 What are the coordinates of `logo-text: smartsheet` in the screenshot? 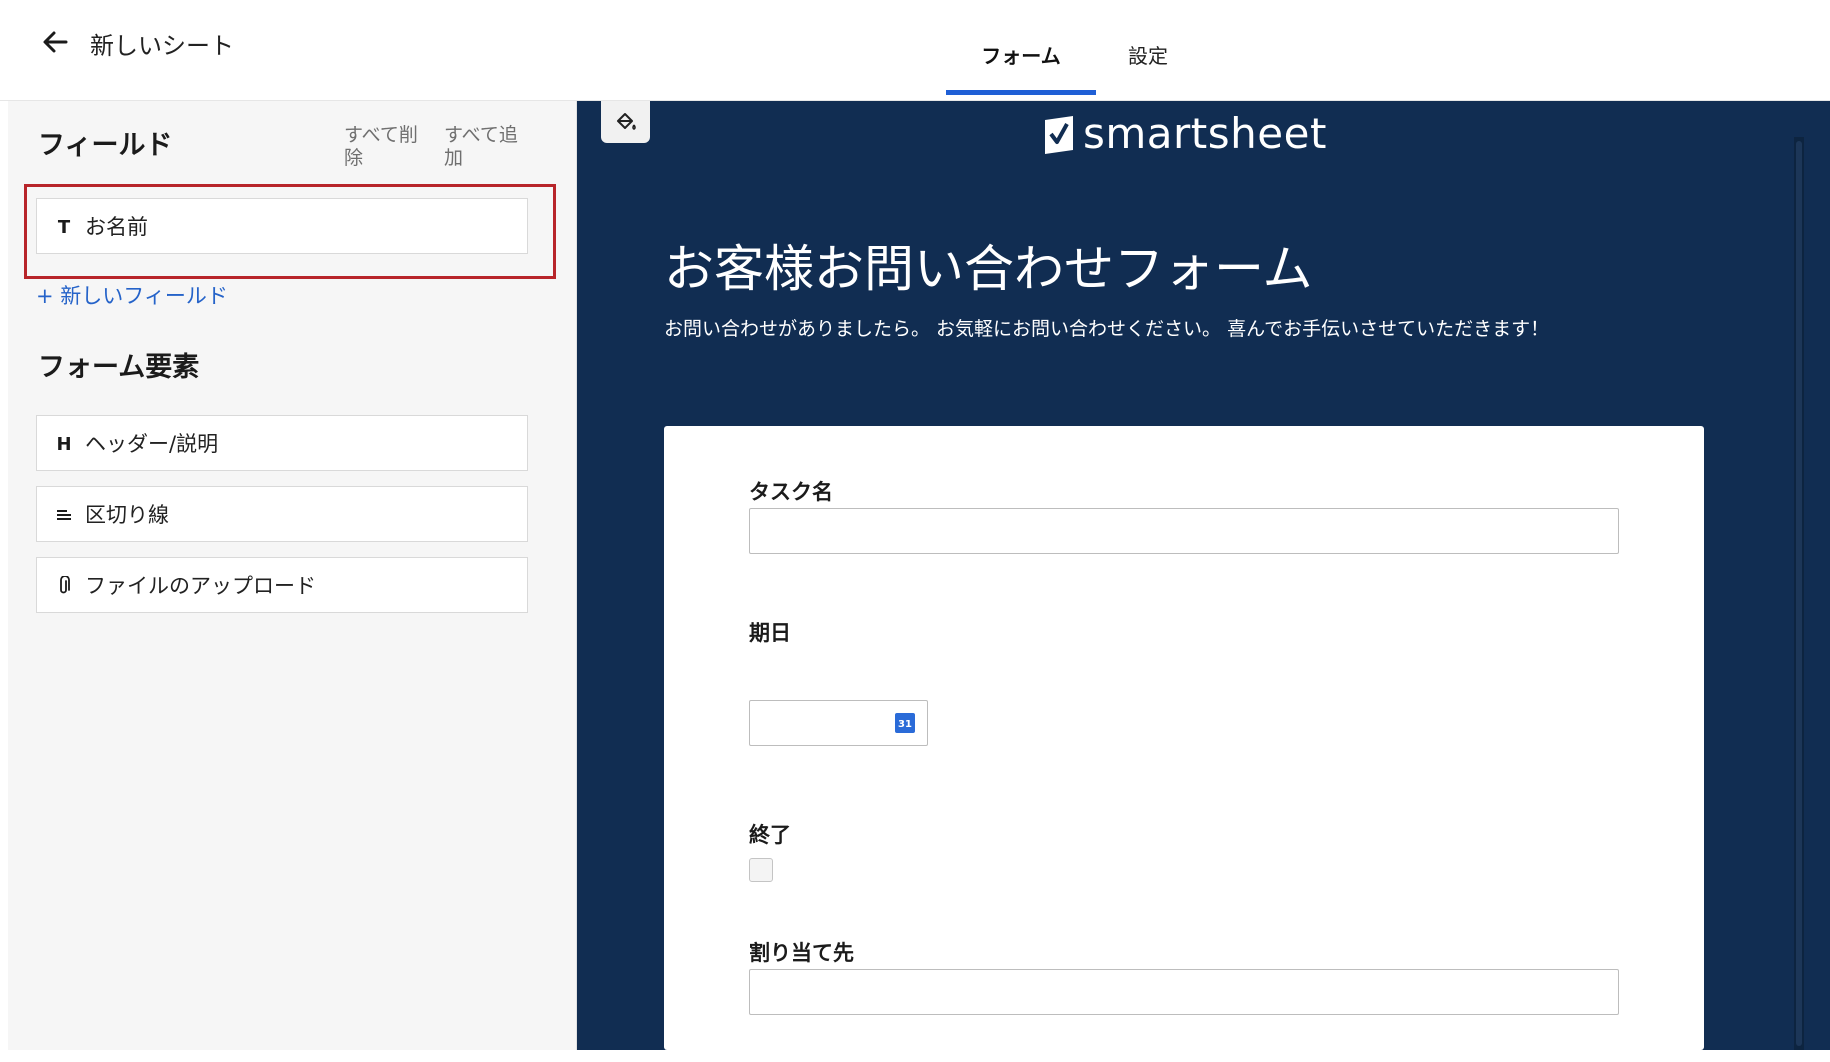 It's located at (1205, 133).